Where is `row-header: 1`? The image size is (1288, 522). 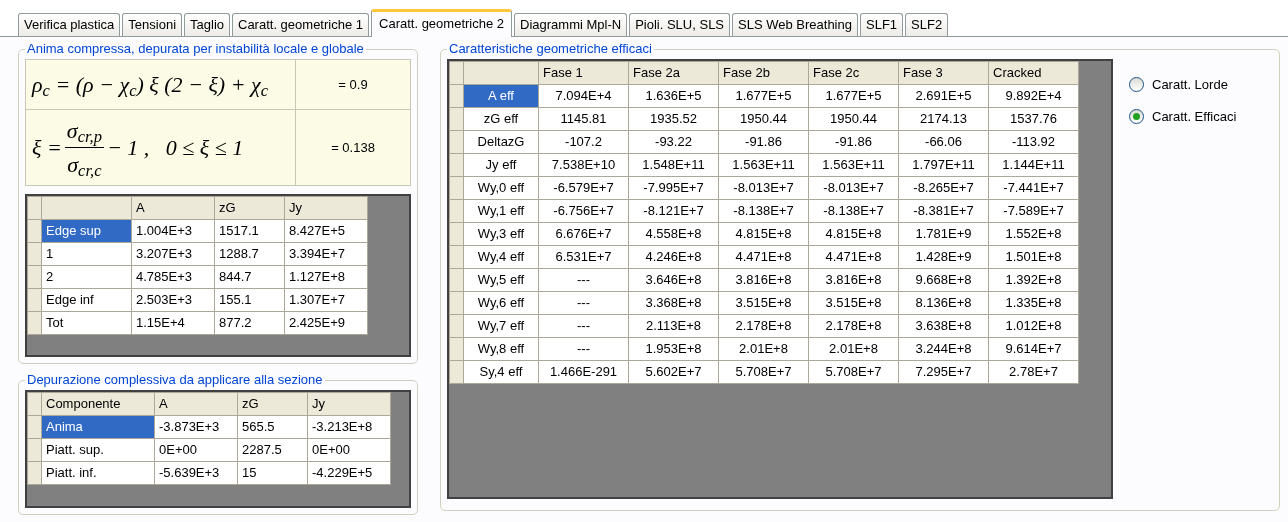 row-header: 1 is located at coordinates (86, 254).